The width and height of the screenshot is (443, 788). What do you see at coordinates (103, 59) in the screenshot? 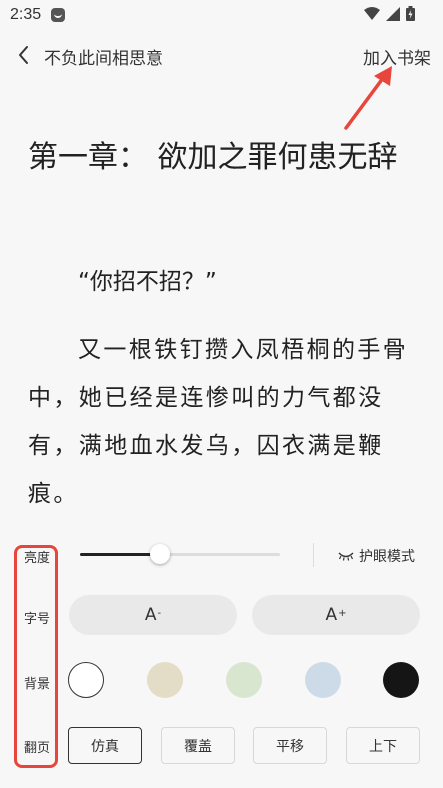
I see `book-title: 不负此间相思意` at bounding box center [103, 59].